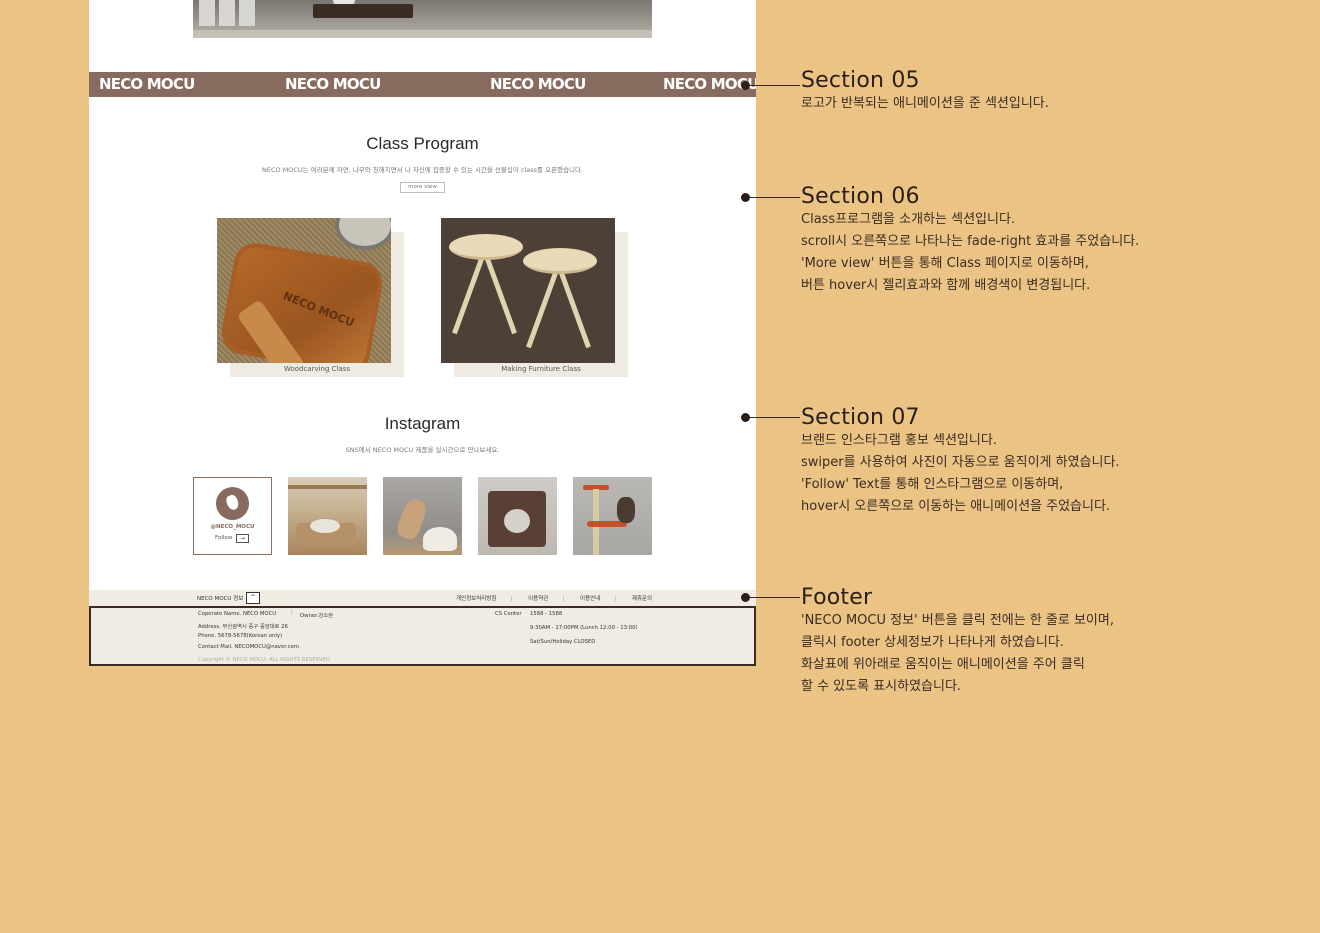 The width and height of the screenshot is (1320, 933). Describe the element at coordinates (541, 369) in the screenshot. I see `class-caption: Making Furniture Class` at that location.